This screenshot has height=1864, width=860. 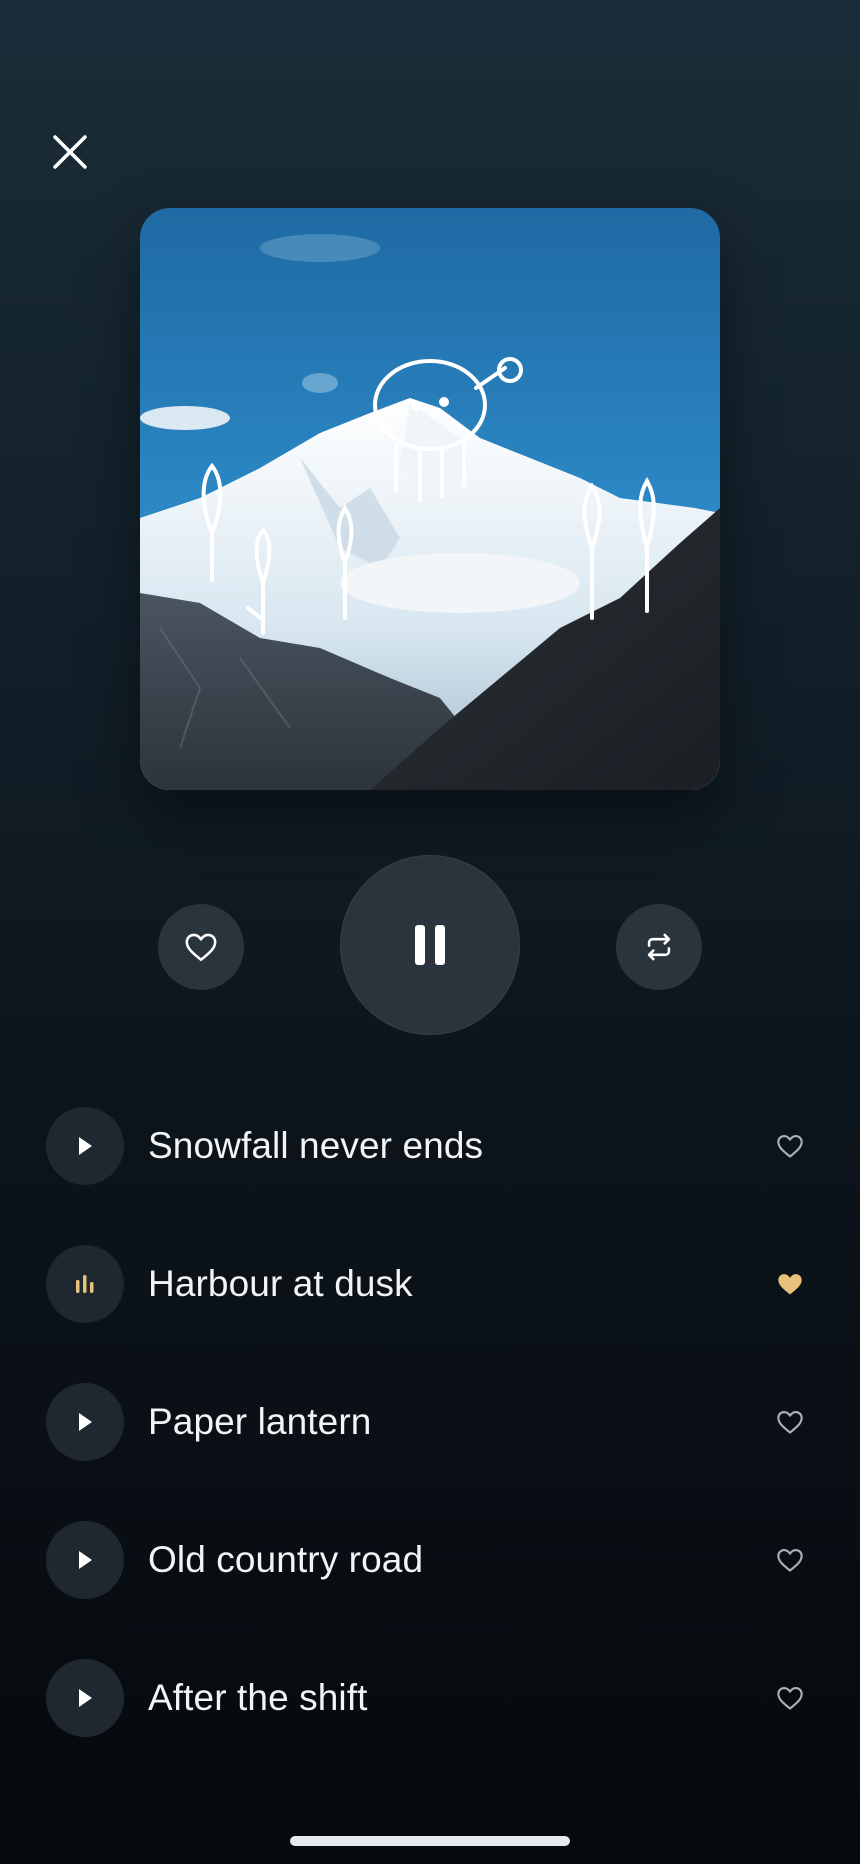 I want to click on list-item: Harbour at dusk, so click(x=430, y=1284).